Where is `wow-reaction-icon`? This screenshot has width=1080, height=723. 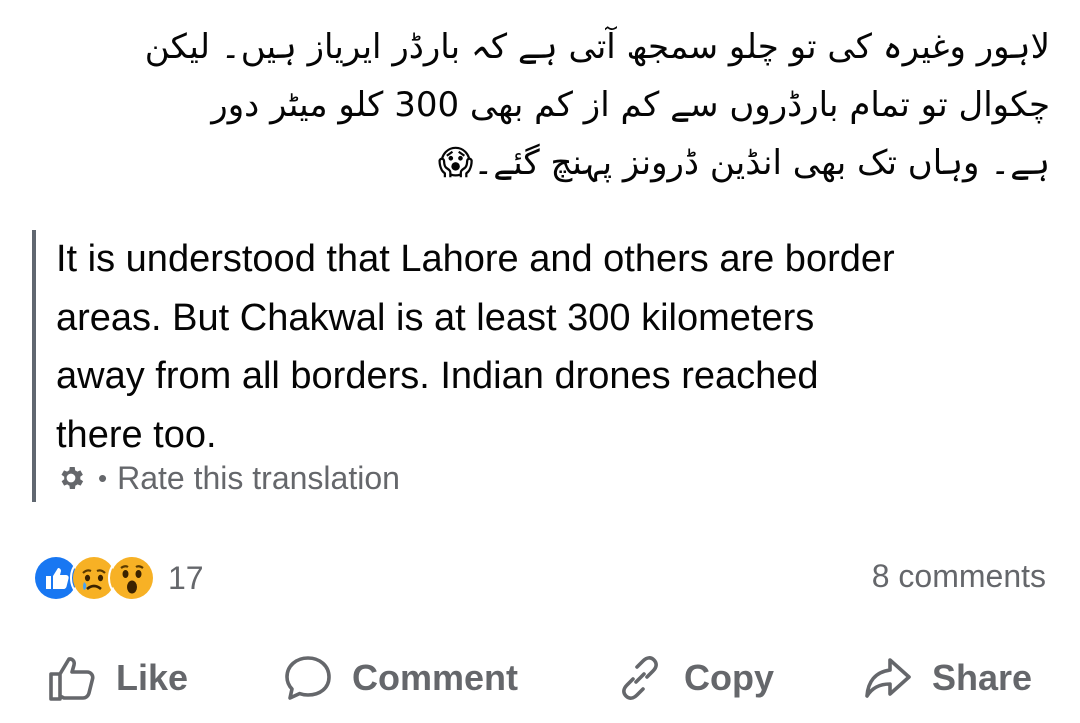 wow-reaction-icon is located at coordinates (132, 578).